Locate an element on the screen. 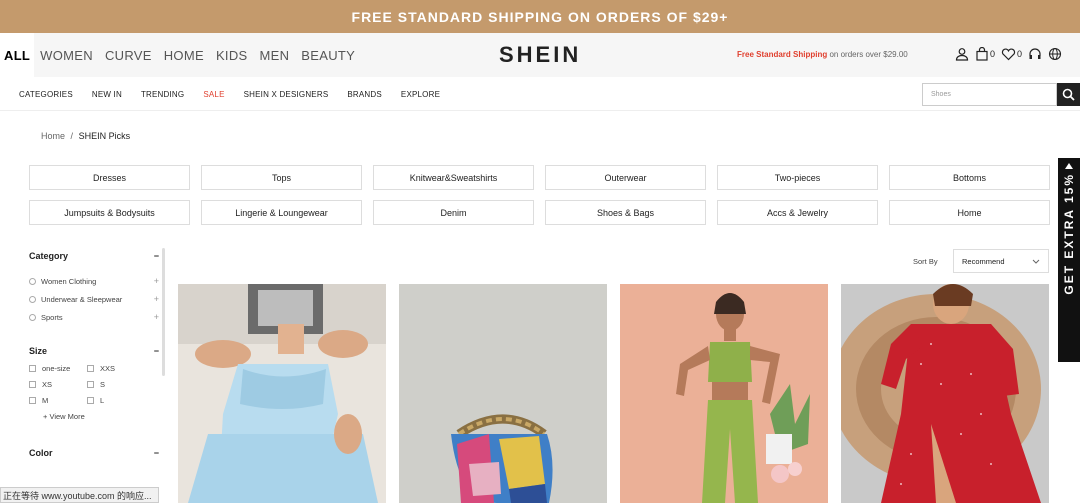 The height and width of the screenshot is (503, 1080). filter-category-item: Underwear & Sleepwear + is located at coordinates (94, 299).